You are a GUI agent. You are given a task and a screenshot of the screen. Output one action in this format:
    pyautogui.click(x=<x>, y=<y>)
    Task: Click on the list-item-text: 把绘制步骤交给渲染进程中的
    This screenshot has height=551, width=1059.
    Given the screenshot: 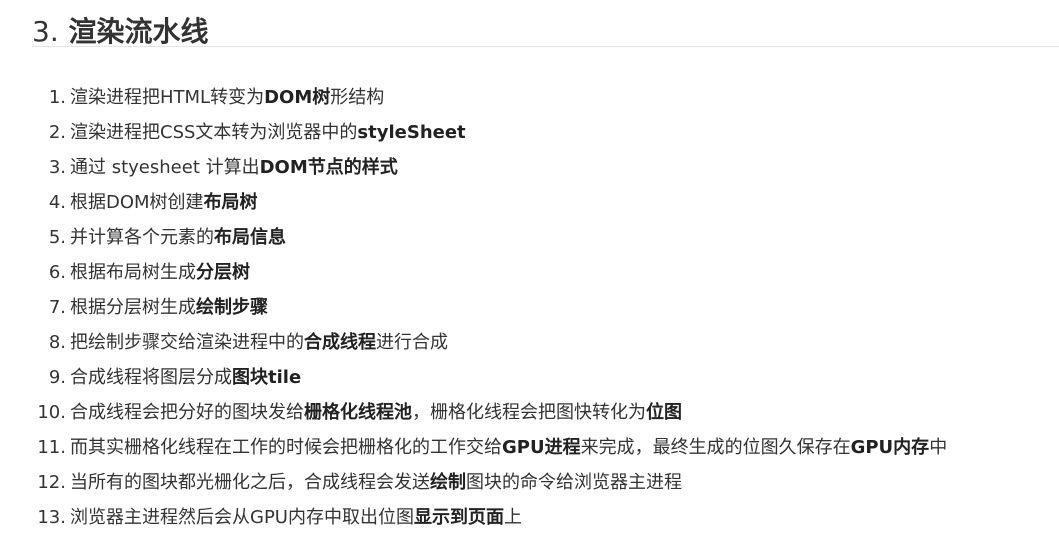 What is the action you would take?
    pyautogui.click(x=187, y=342)
    